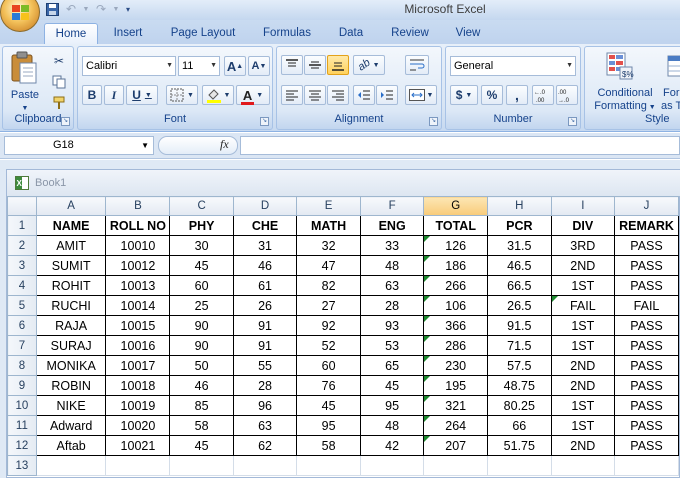 This screenshot has height=478, width=680. What do you see at coordinates (138, 265) in the screenshot?
I see `cell: 10012` at bounding box center [138, 265].